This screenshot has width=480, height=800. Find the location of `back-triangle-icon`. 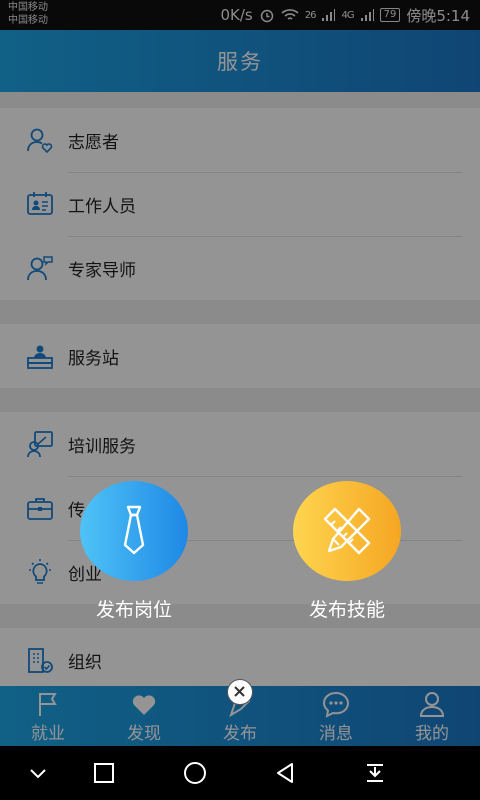

back-triangle-icon is located at coordinates (285, 773).